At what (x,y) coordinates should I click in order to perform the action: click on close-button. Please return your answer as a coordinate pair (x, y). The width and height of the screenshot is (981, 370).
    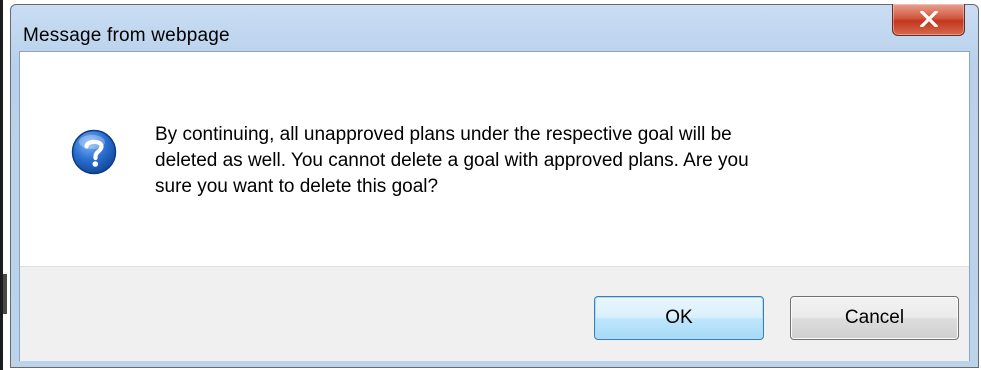
    Looking at the image, I should click on (928, 20).